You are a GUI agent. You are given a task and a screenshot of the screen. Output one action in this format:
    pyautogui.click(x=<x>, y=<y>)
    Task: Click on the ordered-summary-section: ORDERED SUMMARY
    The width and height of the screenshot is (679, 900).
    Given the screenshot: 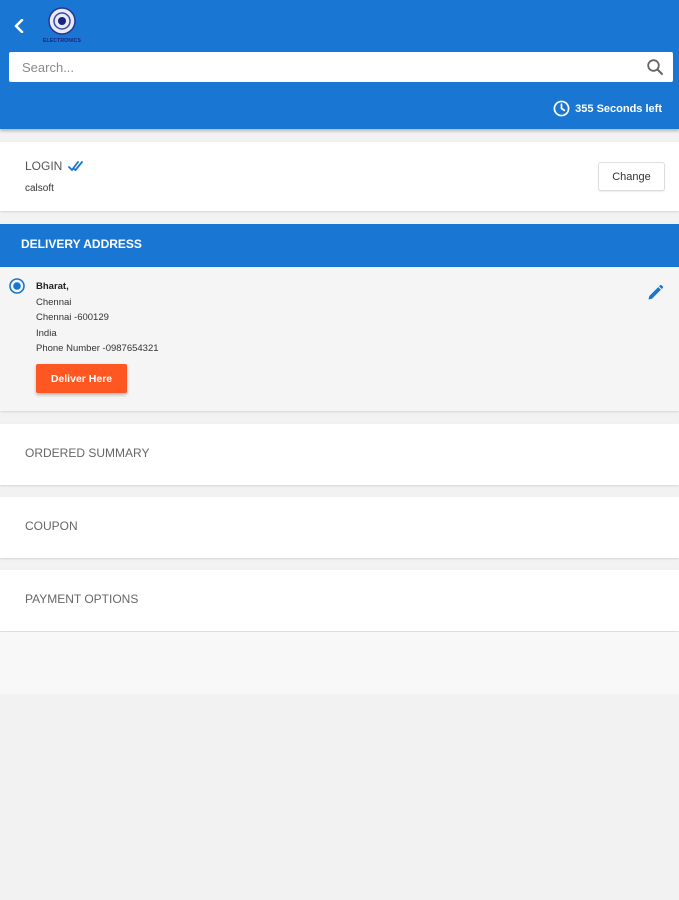 What is the action you would take?
    pyautogui.click(x=339, y=454)
    